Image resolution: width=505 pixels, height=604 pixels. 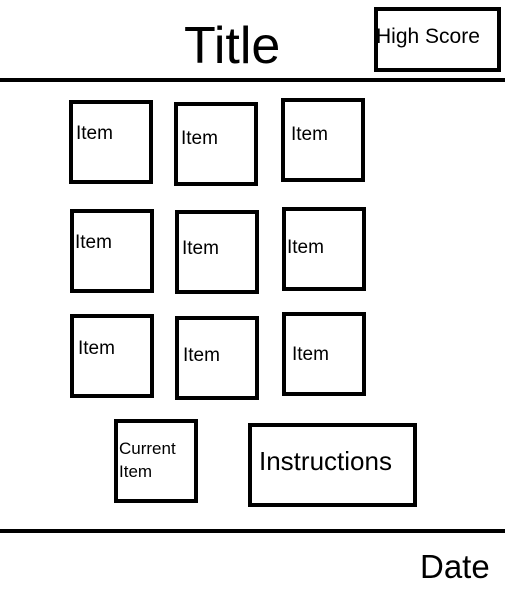 What do you see at coordinates (428, 36) in the screenshot?
I see `high-score-label: High Score` at bounding box center [428, 36].